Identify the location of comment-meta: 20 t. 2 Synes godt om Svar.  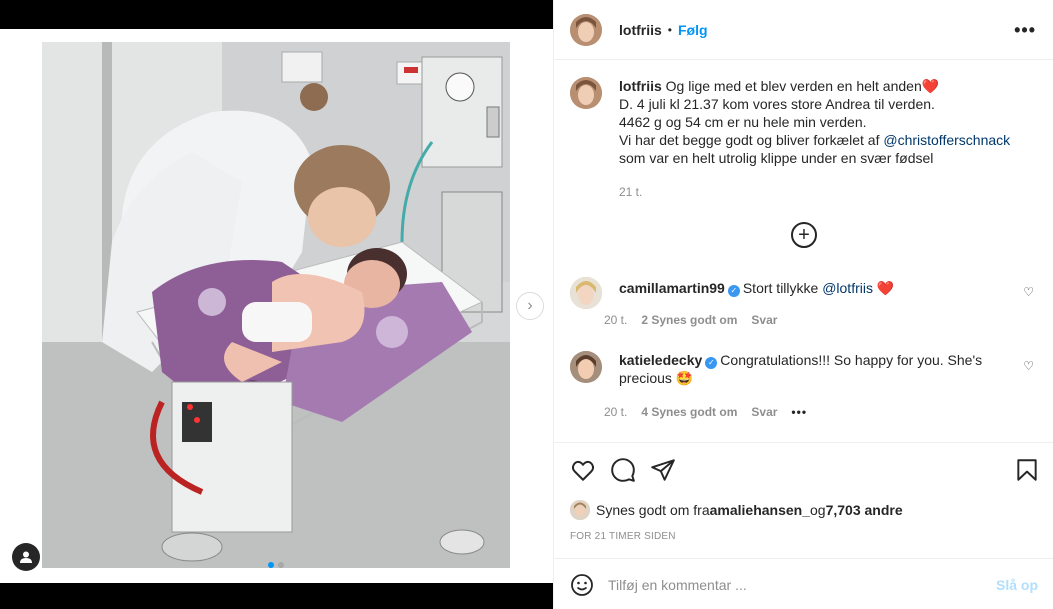
(690, 320).